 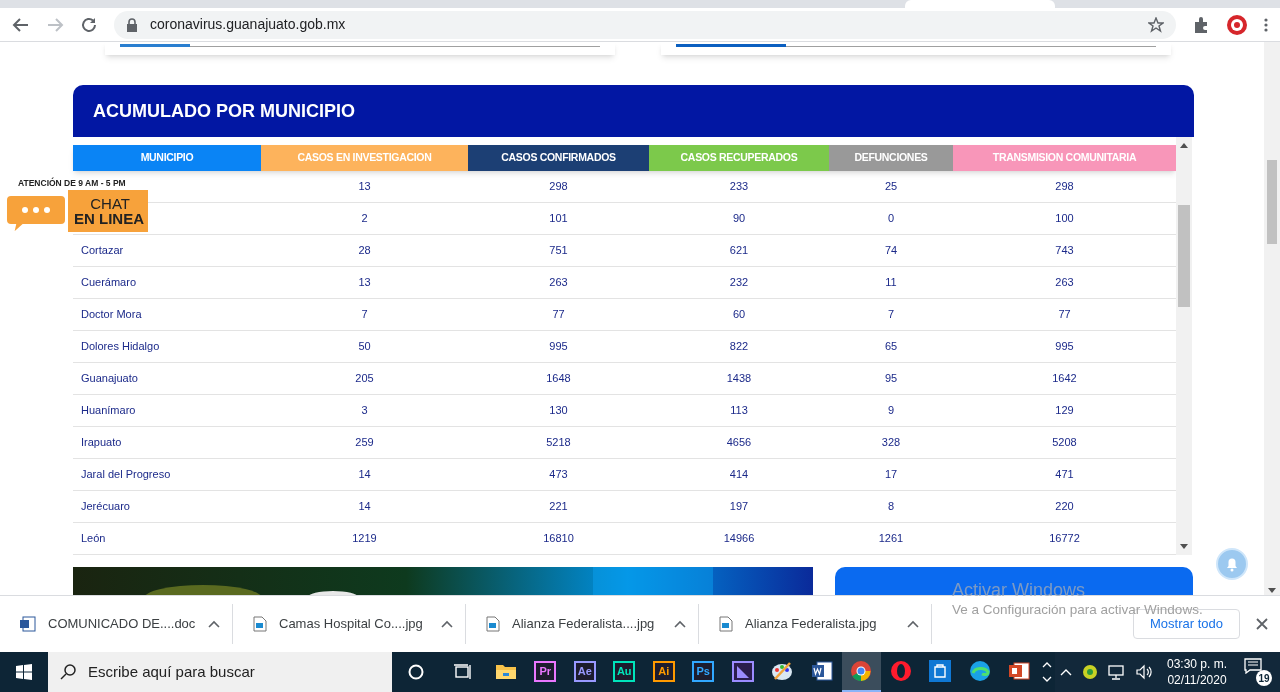 What do you see at coordinates (891, 539) in the screenshot?
I see `table-cell-text: 1261` at bounding box center [891, 539].